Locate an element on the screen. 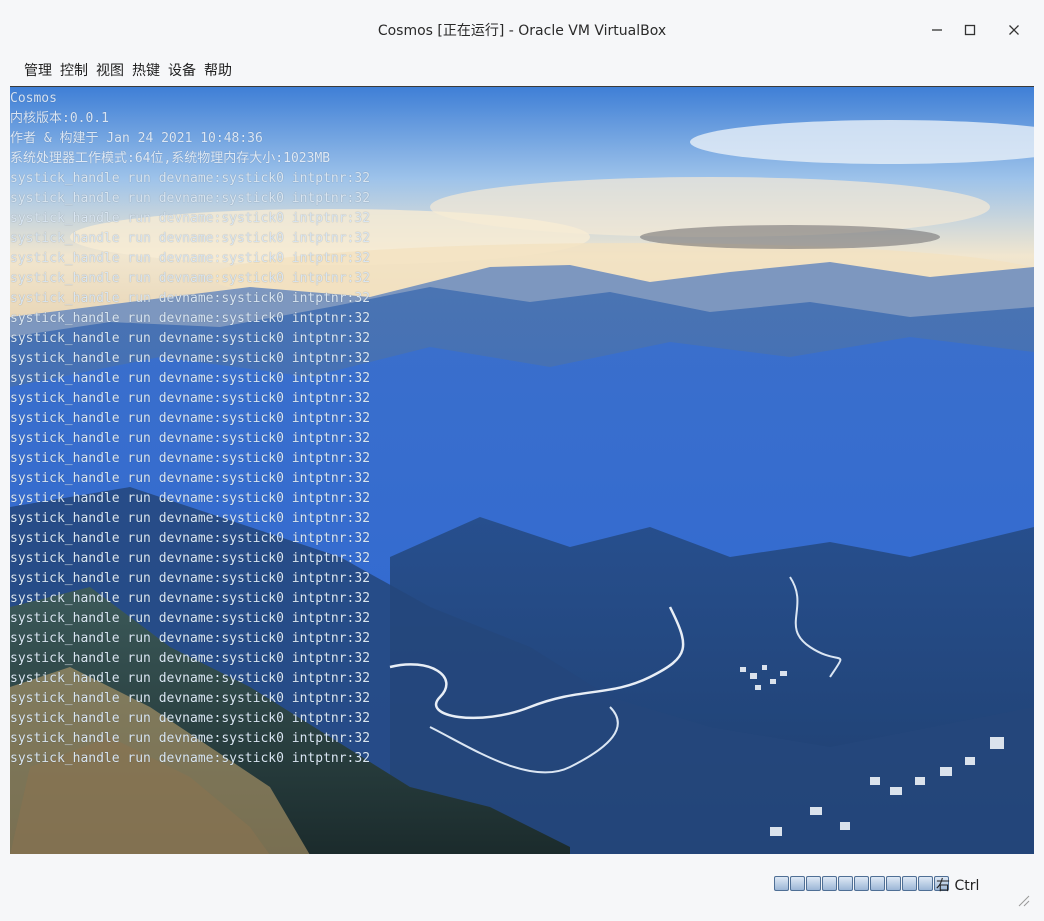 The image size is (1044, 921). close-button is located at coordinates (1014, 30).